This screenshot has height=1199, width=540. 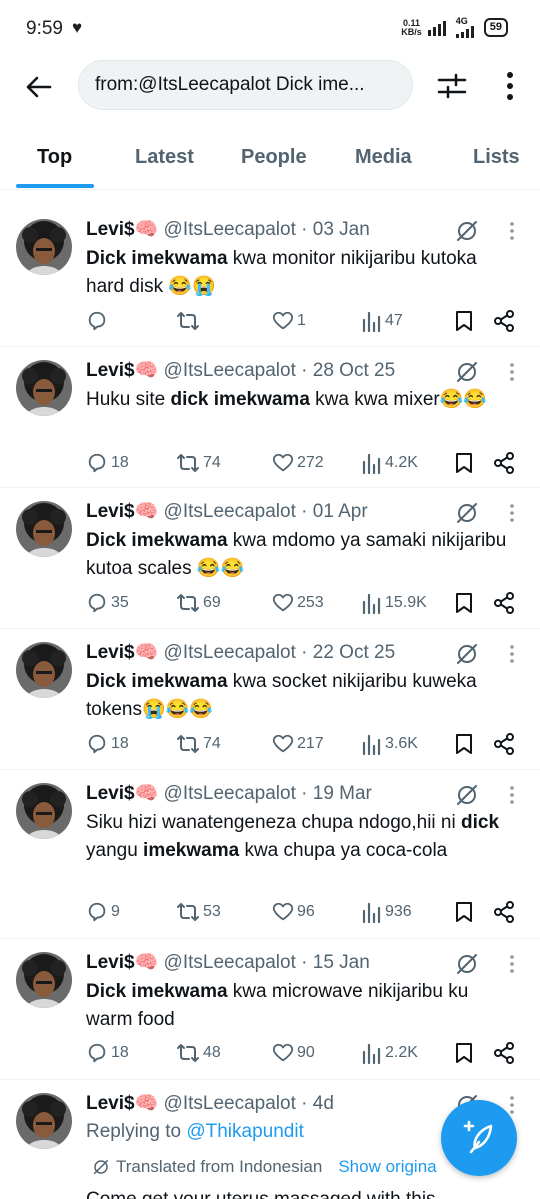 What do you see at coordinates (387, 912) in the screenshot?
I see `views-button: 936` at bounding box center [387, 912].